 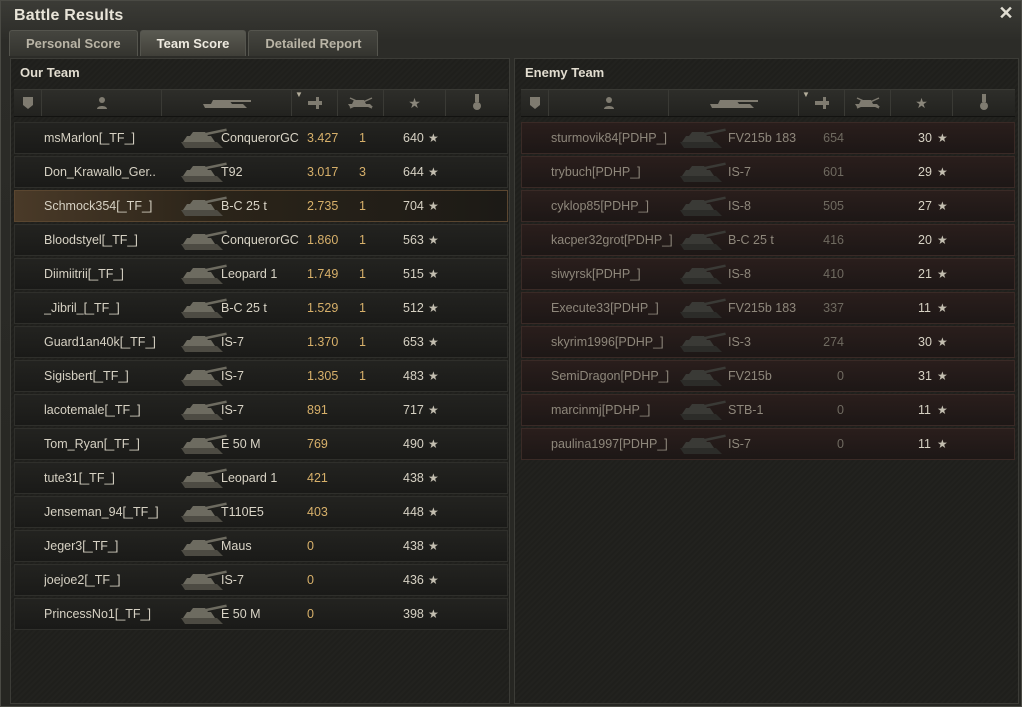 I want to click on tank-name: T92, so click(x=232, y=172).